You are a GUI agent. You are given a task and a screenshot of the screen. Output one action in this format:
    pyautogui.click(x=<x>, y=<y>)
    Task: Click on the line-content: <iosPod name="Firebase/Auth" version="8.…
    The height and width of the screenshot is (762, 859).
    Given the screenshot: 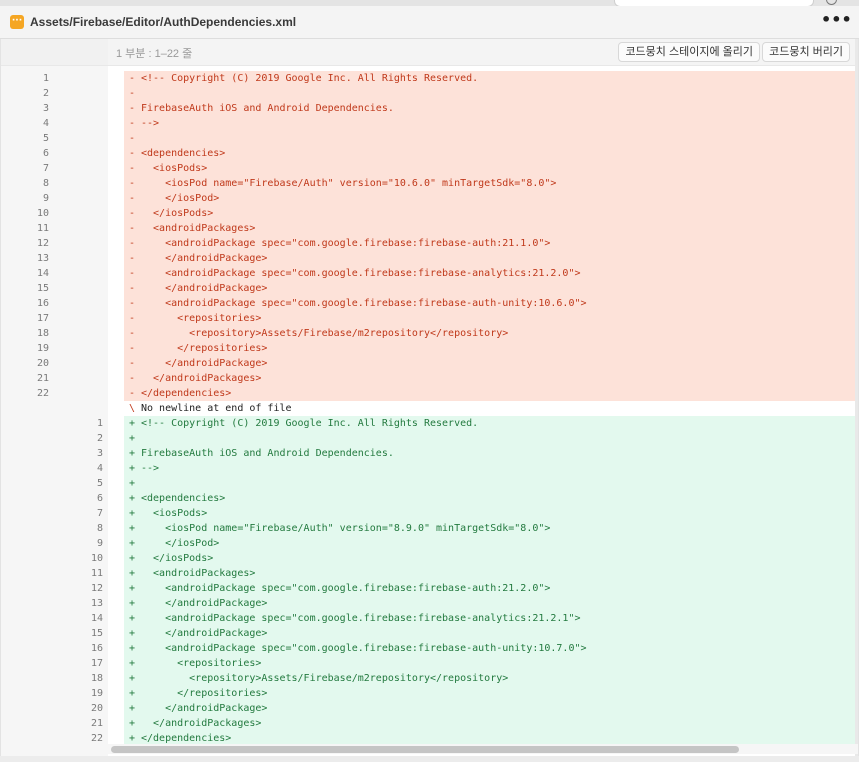 What is the action you would take?
    pyautogui.click(x=346, y=528)
    